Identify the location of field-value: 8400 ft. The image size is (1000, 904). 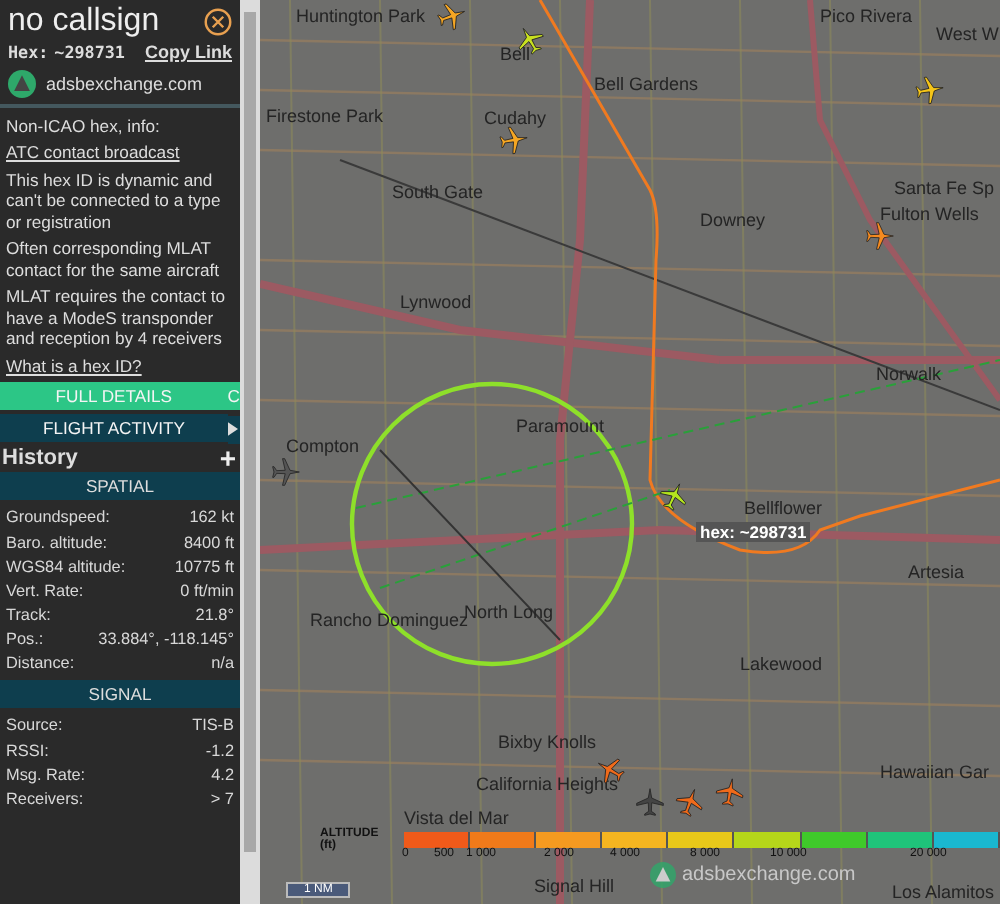
(208, 542).